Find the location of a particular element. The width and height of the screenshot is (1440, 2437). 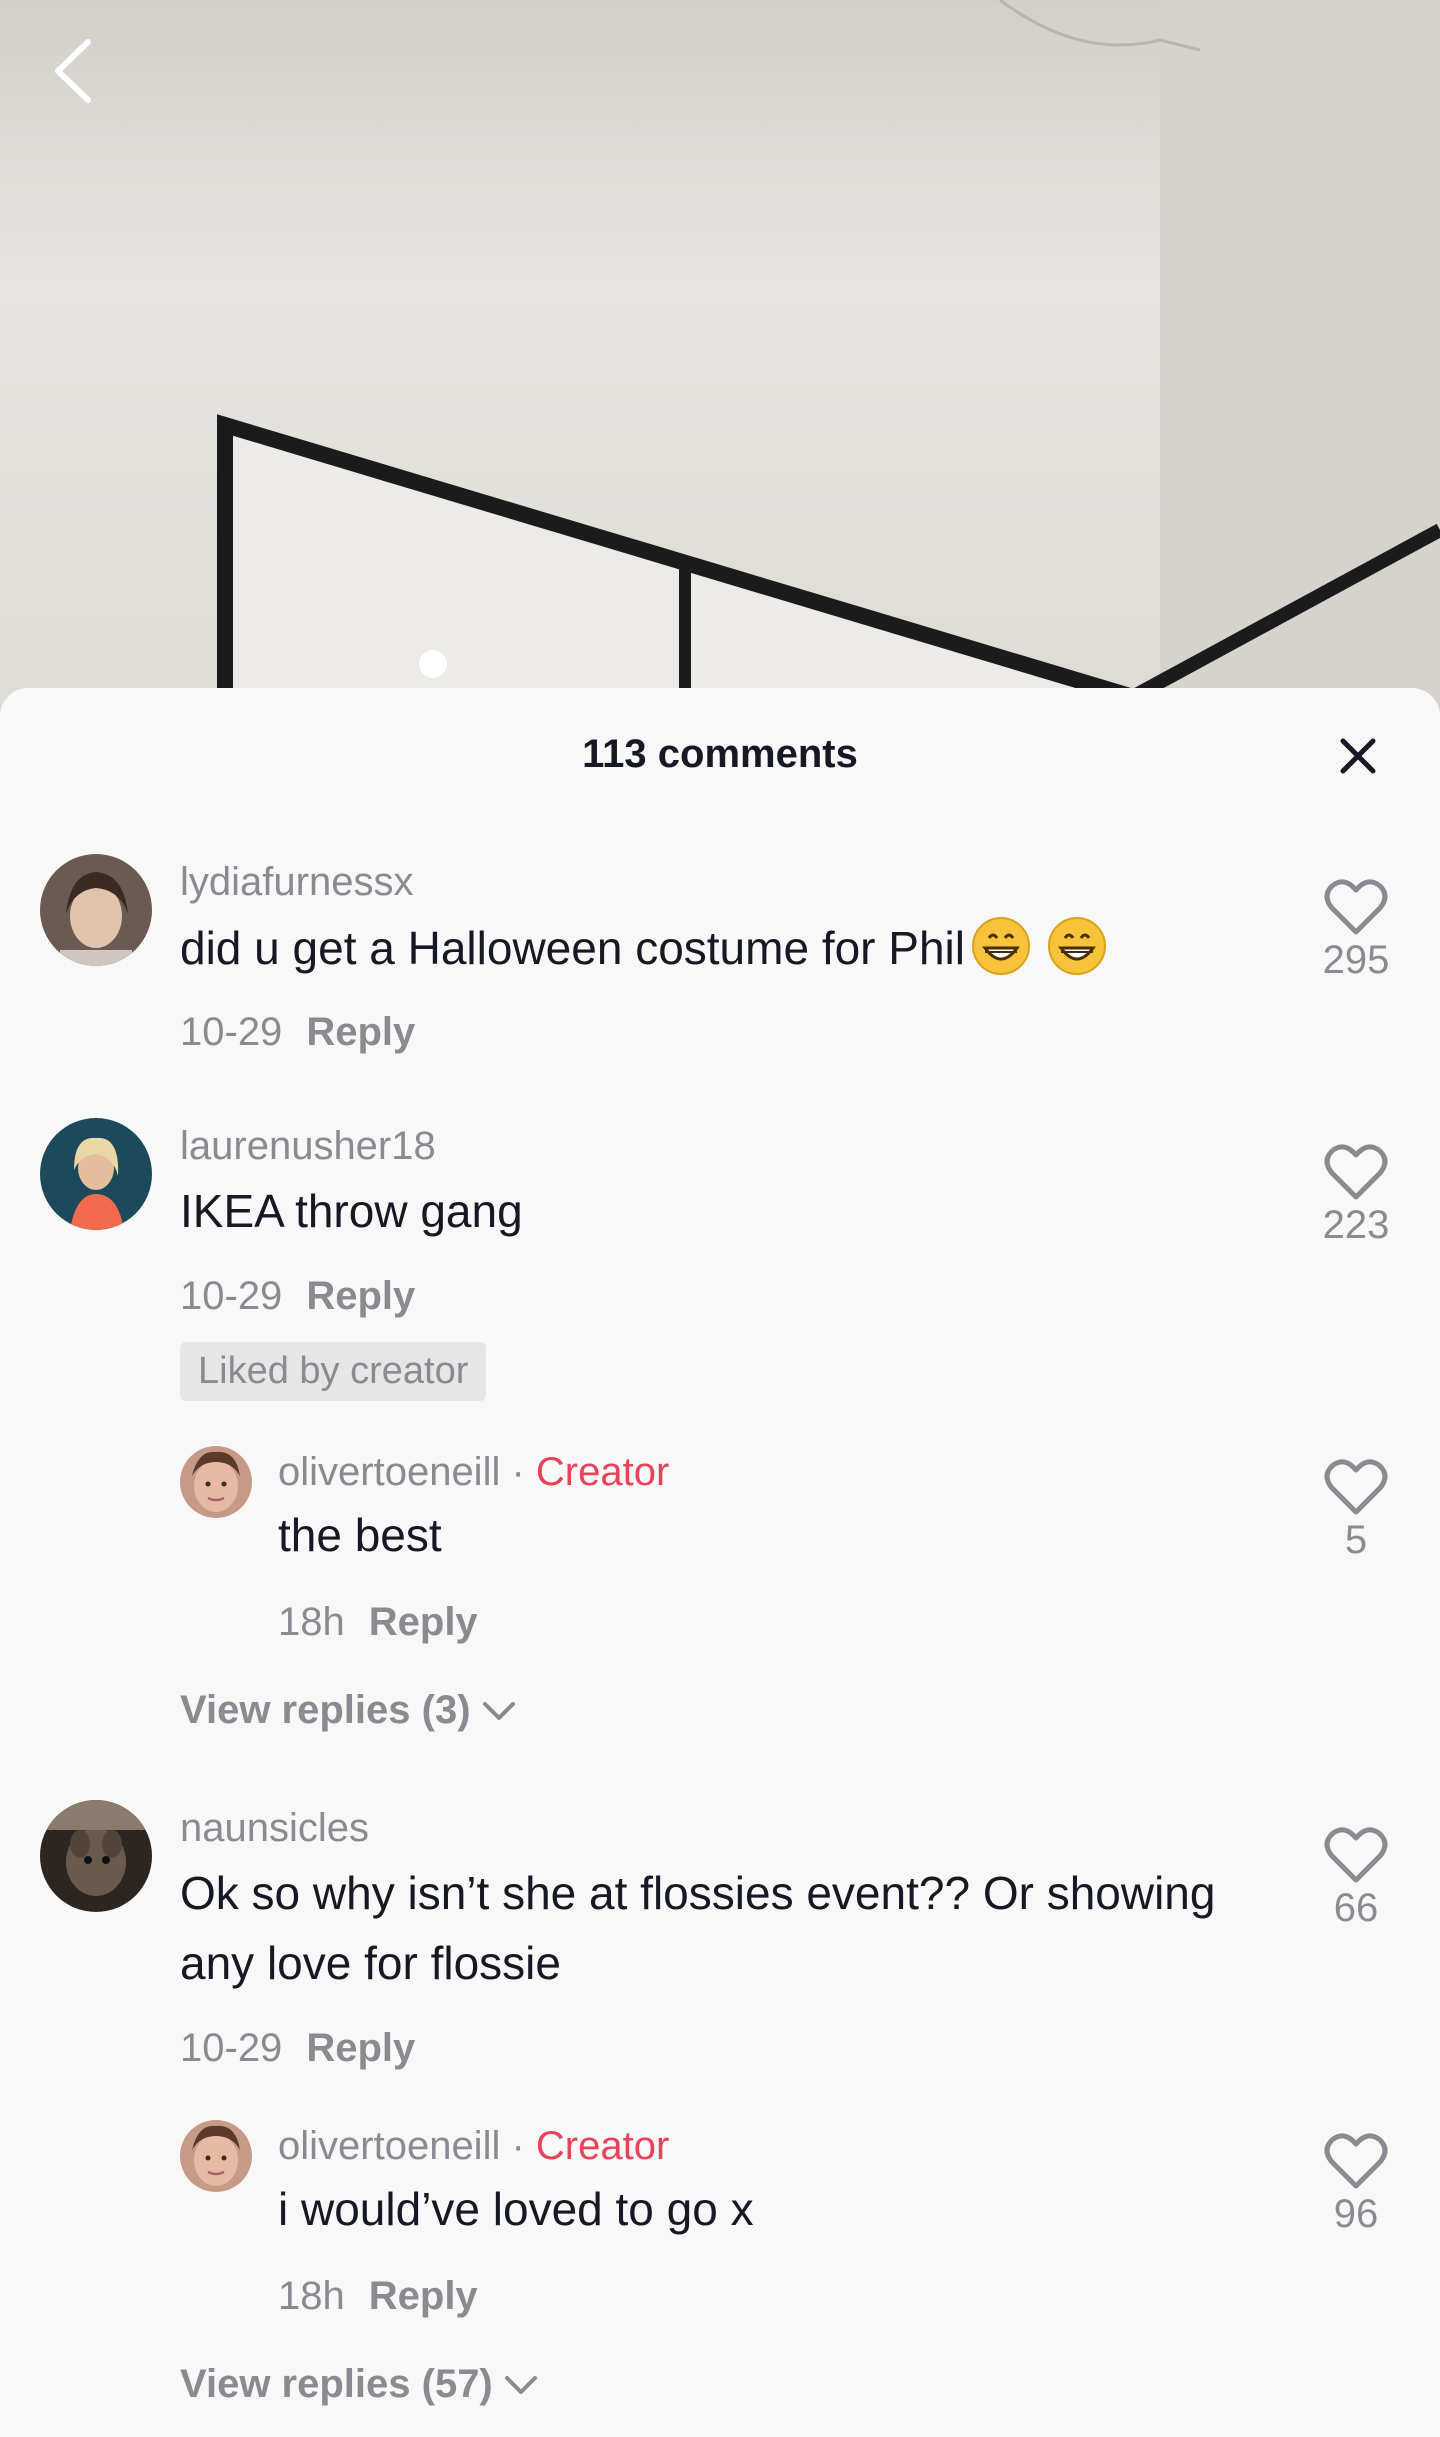

view-replies-label: View replies (3) is located at coordinates (325, 1710).